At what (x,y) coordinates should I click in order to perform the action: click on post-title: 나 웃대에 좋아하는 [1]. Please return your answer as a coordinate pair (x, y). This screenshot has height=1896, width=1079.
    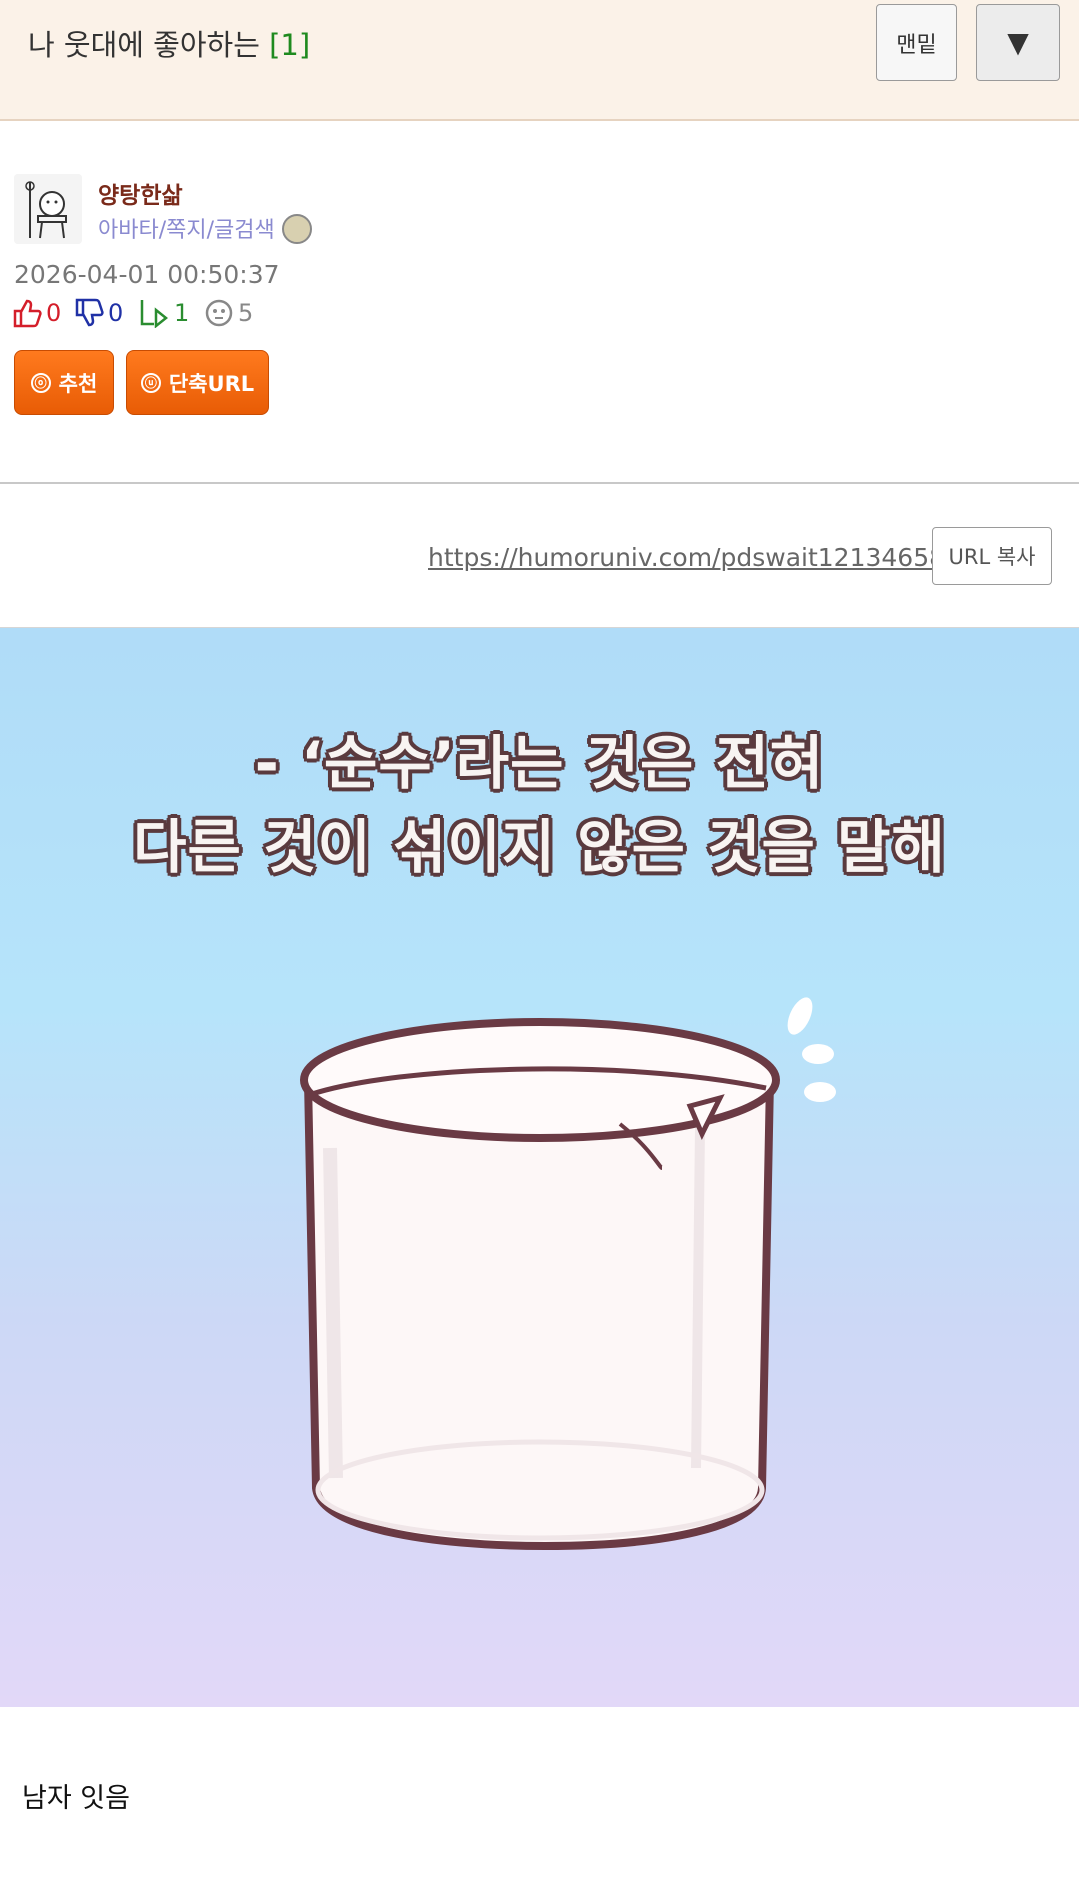
    Looking at the image, I should click on (169, 43).